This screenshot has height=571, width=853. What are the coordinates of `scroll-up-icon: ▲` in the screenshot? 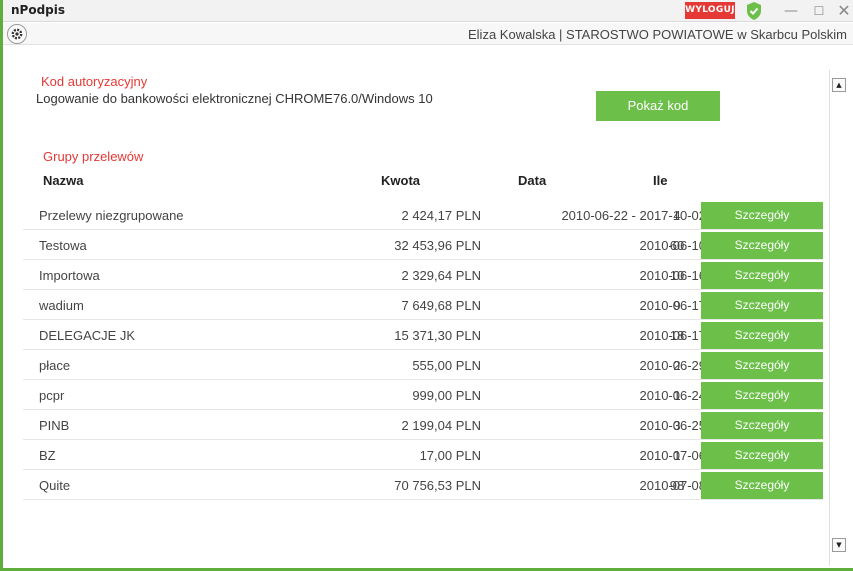 It's located at (839, 85).